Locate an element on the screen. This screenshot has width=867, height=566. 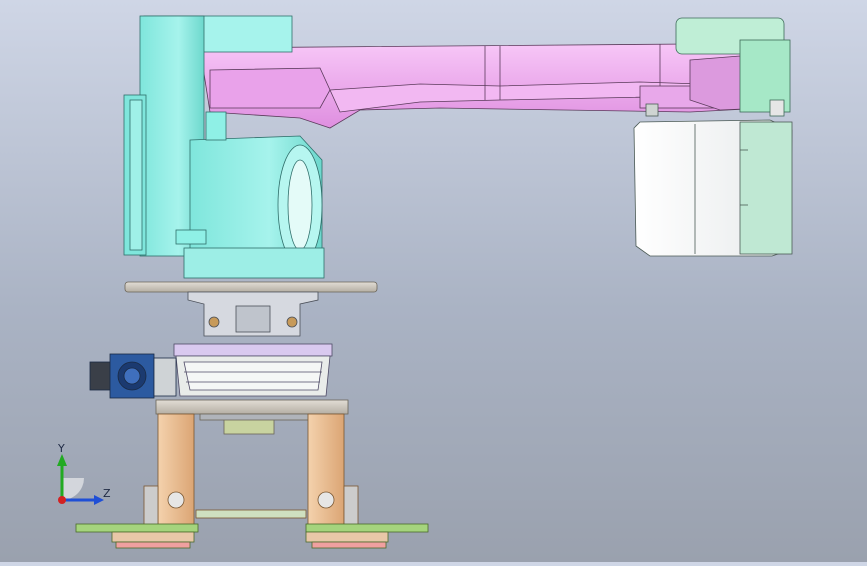
y-axis-label: Y is located at coordinates (61, 448).